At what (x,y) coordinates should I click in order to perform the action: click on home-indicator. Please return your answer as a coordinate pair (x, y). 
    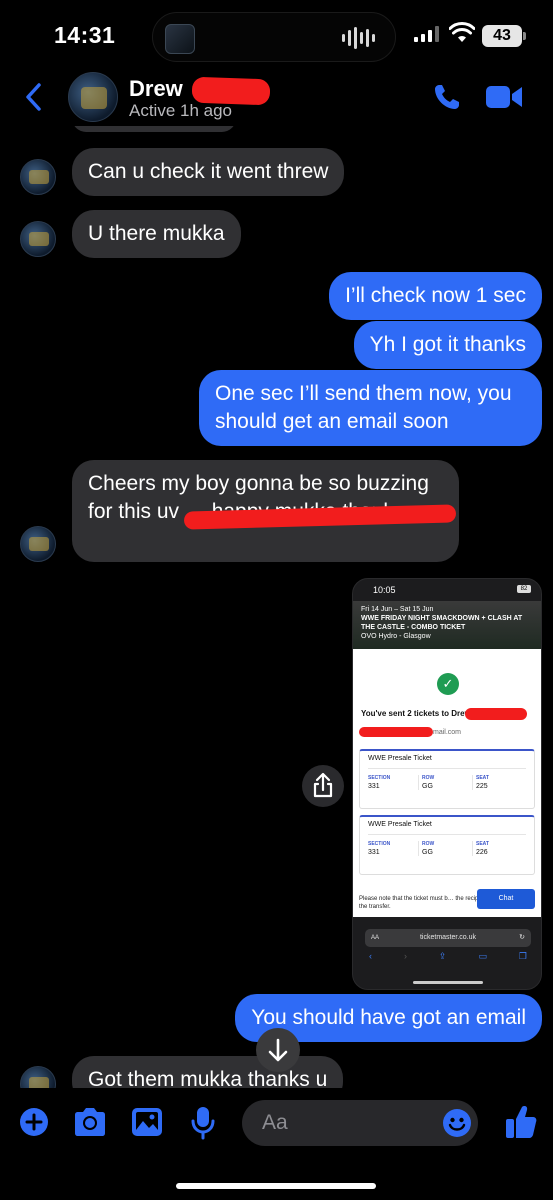
    Looking at the image, I should click on (276, 1186).